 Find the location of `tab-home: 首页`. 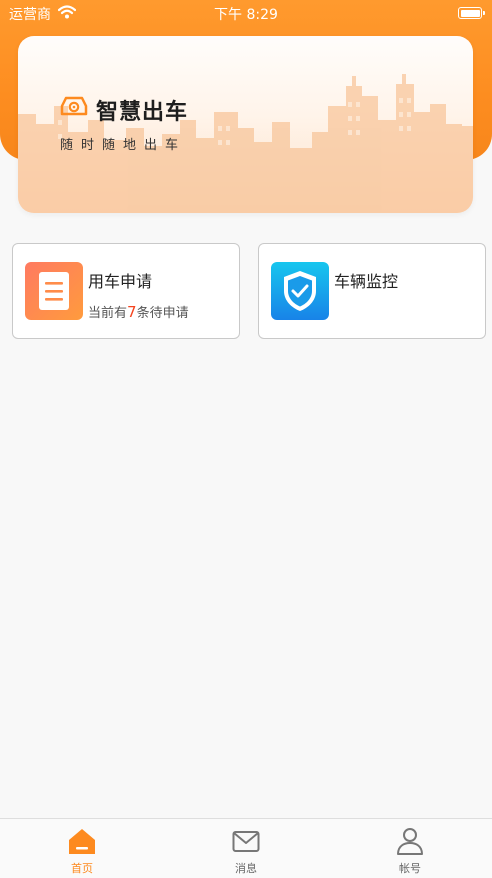

tab-home: 首页 is located at coordinates (82, 848).